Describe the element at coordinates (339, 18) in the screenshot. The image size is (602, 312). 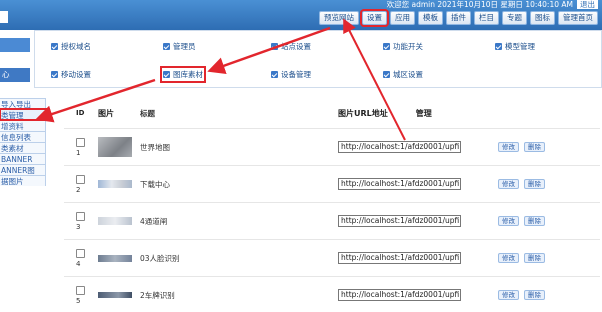
I see `preview-site-button: 预览网站` at that location.